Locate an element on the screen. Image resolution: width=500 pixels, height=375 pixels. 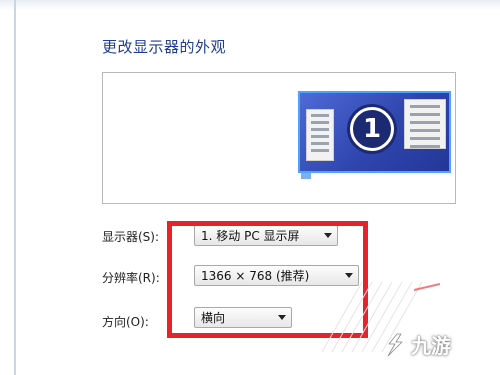
window-top-strip is located at coordinates (250, 5).